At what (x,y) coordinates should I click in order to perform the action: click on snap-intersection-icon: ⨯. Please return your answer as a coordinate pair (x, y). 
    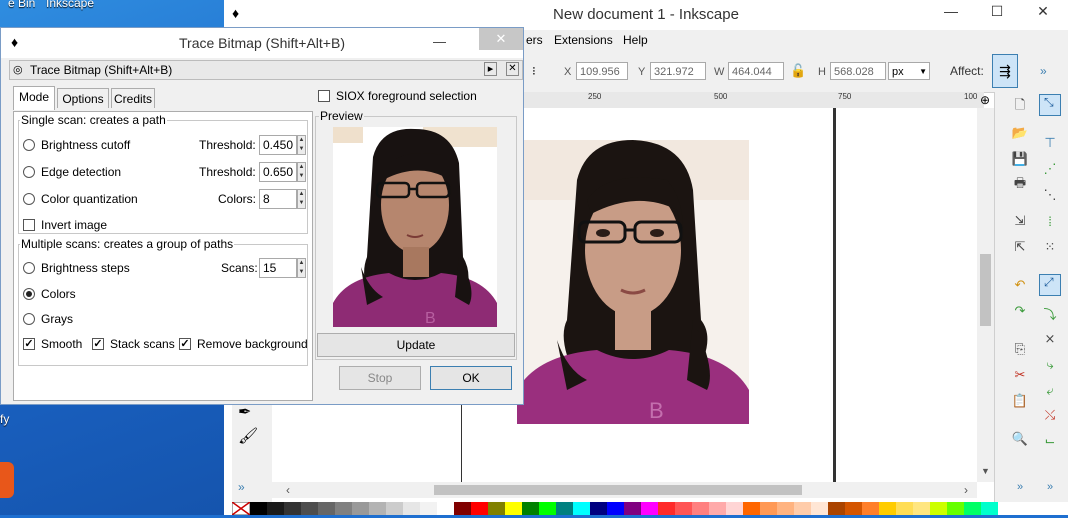
    Looking at the image, I should click on (1050, 339).